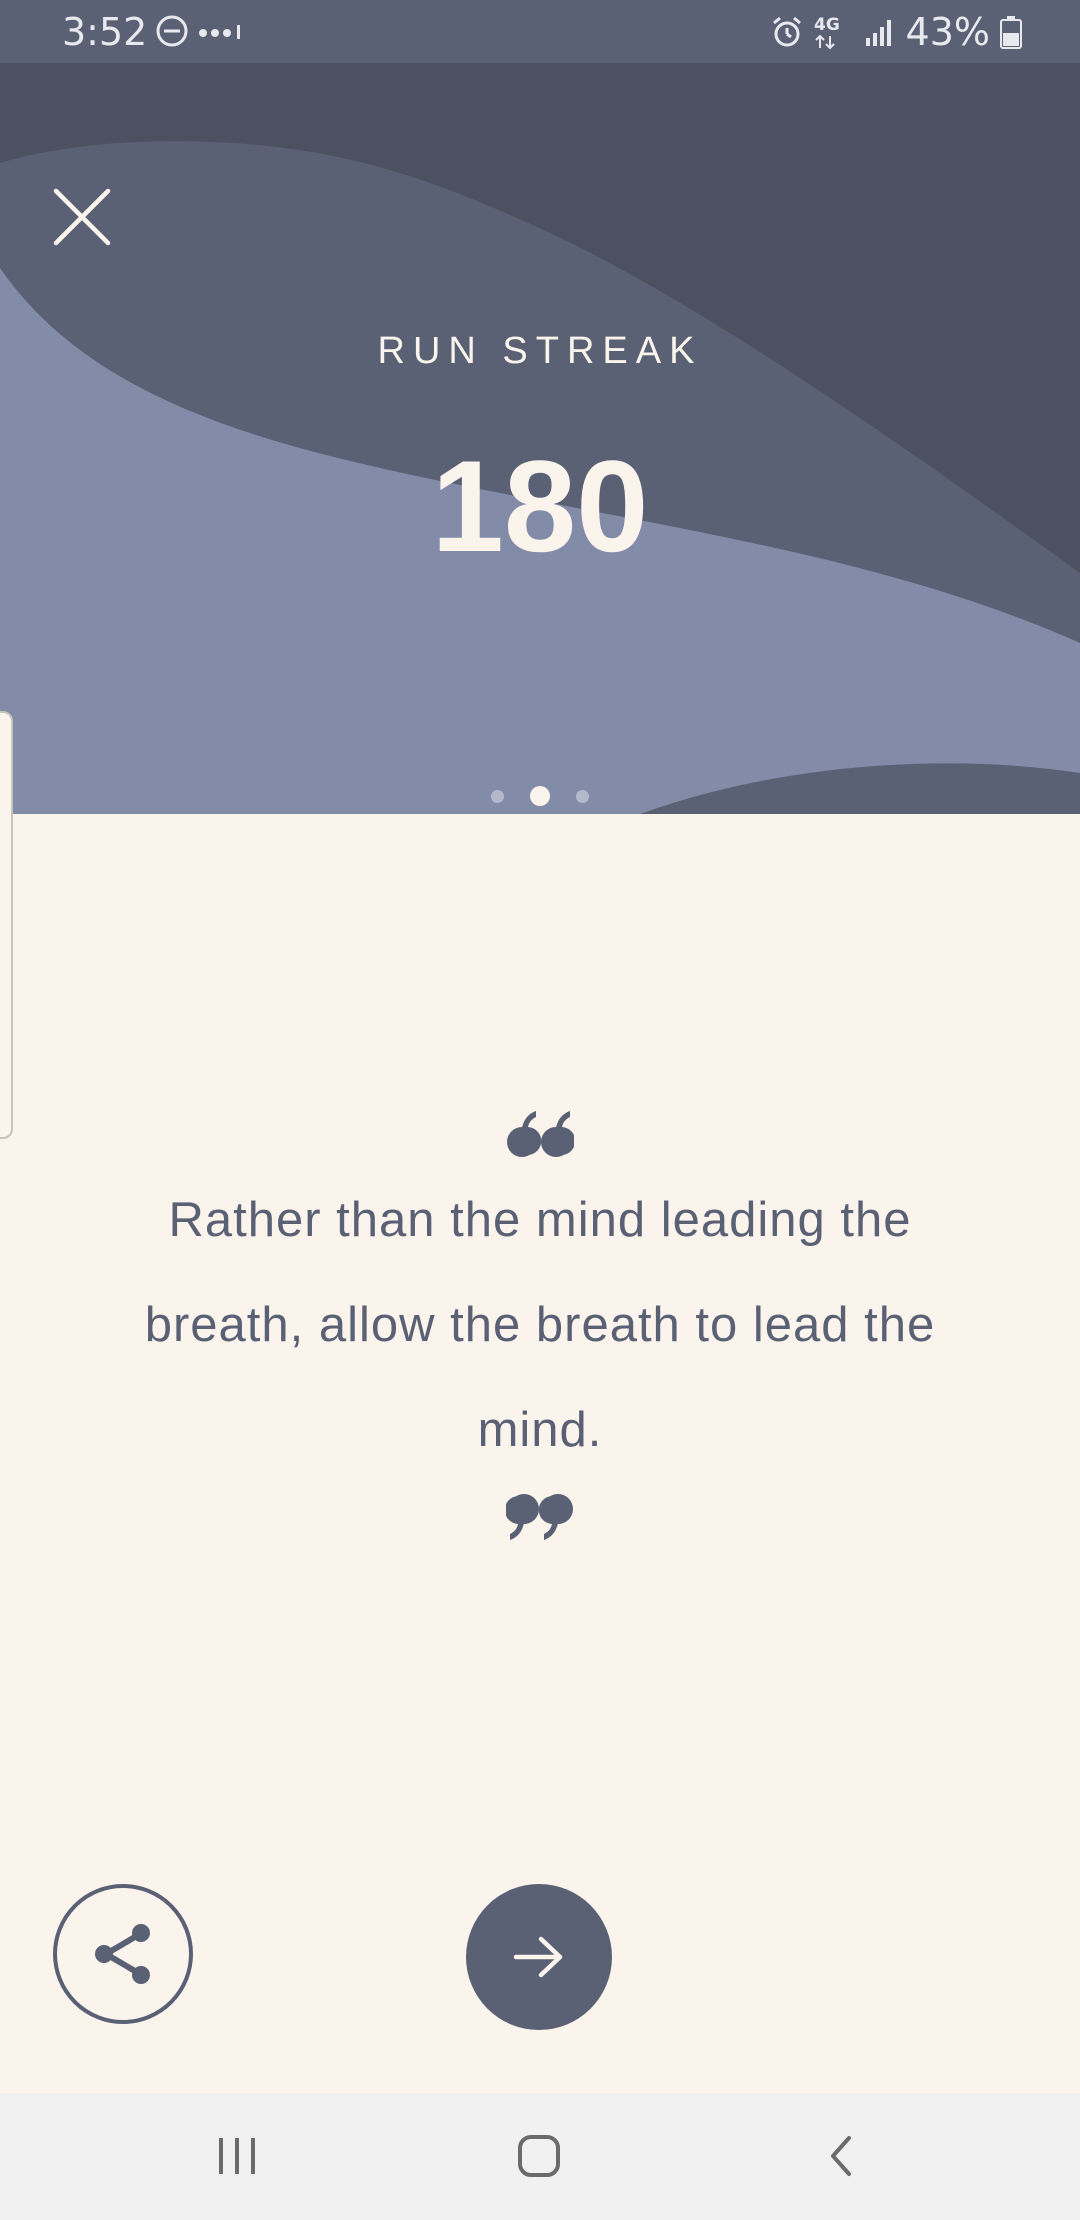 This screenshot has width=1080, height=2220. What do you see at coordinates (540, 31) in the screenshot?
I see `status-bar: 3:52 4G 43%` at bounding box center [540, 31].